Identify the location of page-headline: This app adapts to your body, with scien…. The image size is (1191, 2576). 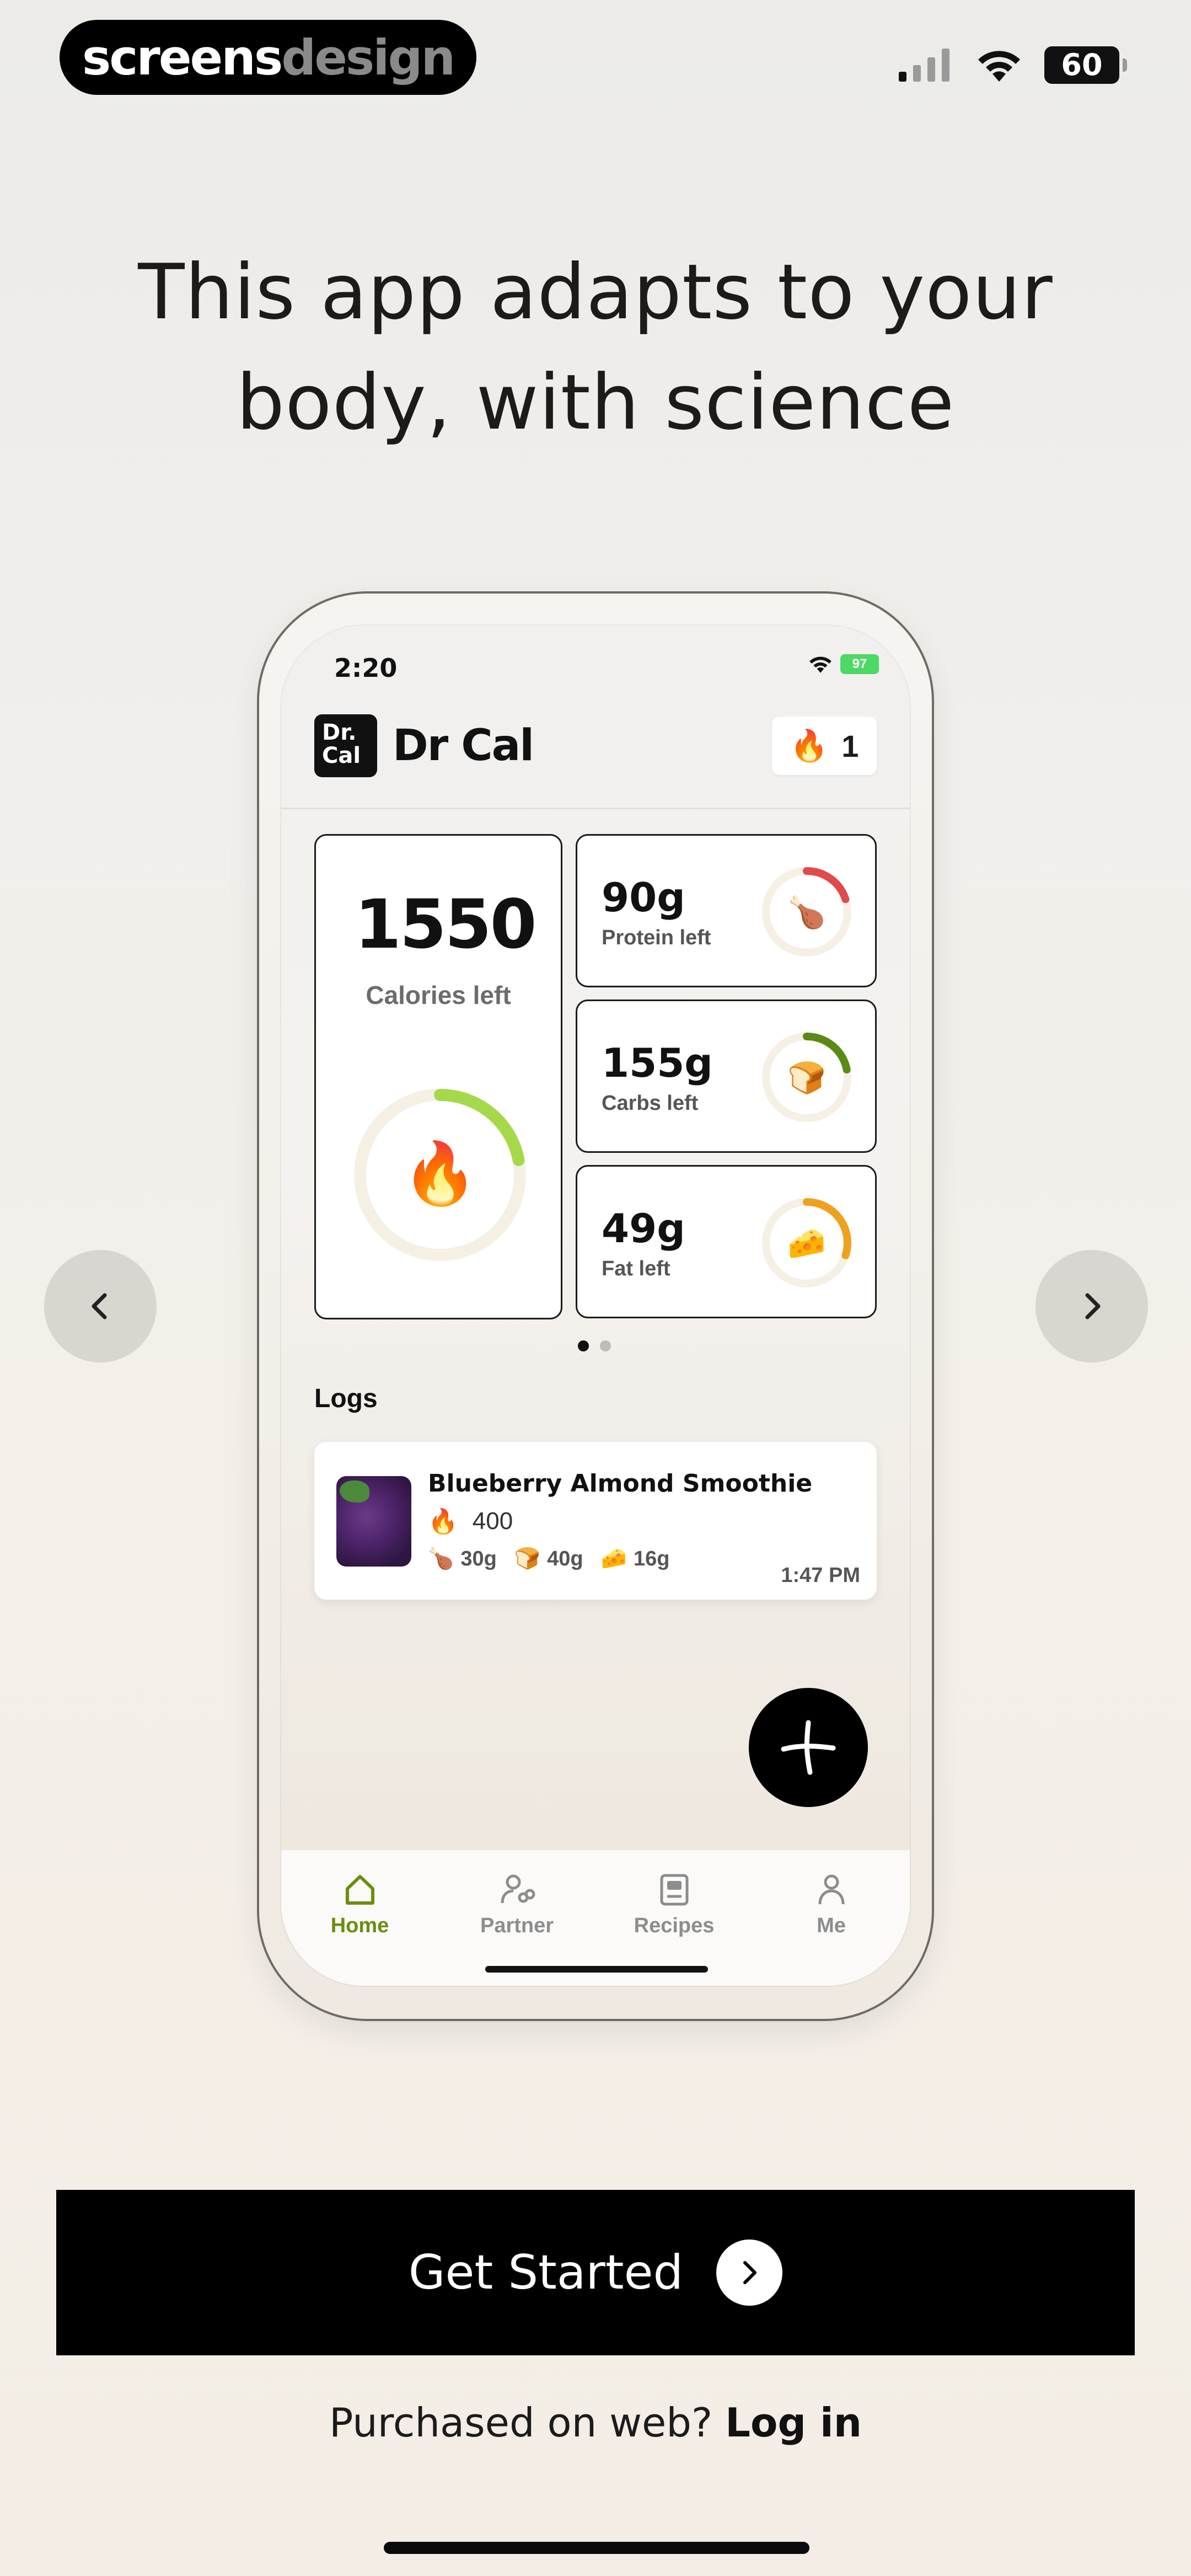
(595, 347).